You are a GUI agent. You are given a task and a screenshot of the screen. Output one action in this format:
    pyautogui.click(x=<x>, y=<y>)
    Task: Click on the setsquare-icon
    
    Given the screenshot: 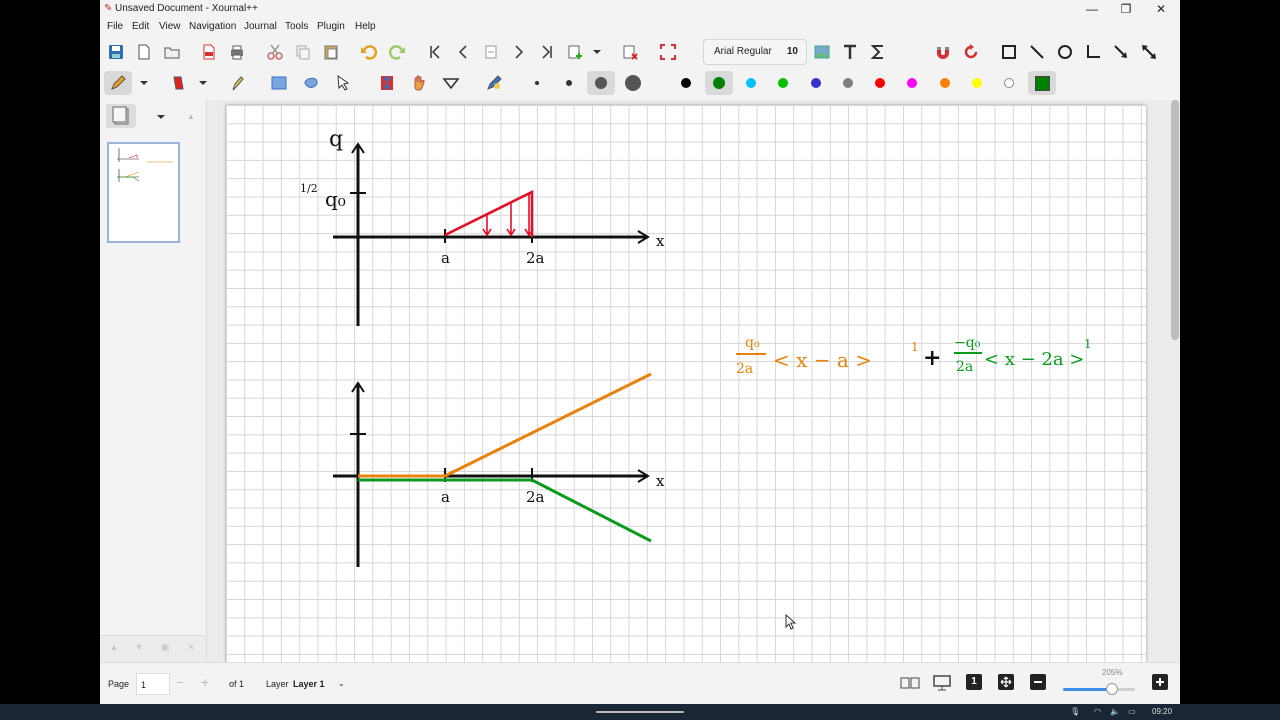 What is the action you would take?
    pyautogui.click(x=451, y=83)
    